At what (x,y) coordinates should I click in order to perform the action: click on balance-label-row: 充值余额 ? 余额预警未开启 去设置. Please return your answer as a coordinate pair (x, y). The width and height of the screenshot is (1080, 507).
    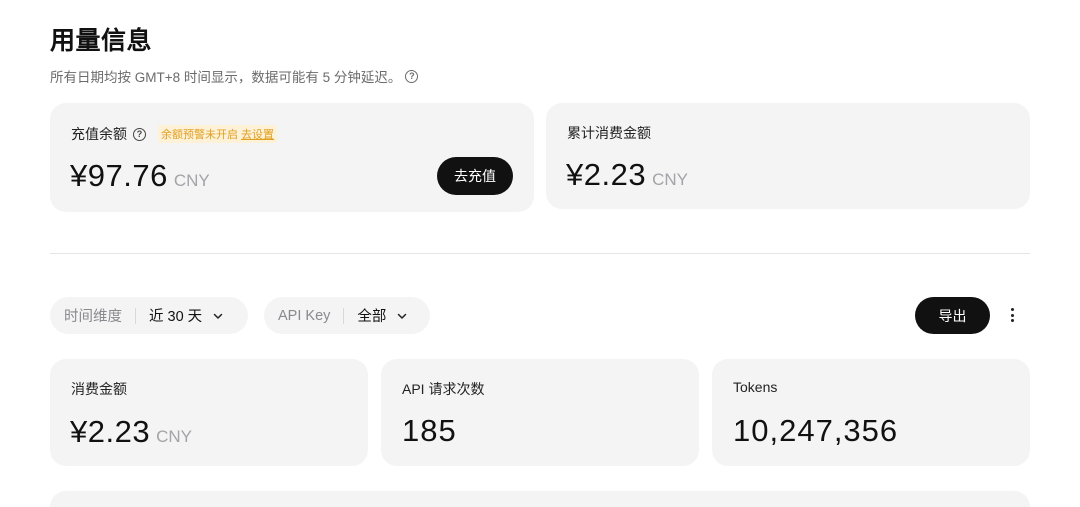
    Looking at the image, I should click on (174, 134).